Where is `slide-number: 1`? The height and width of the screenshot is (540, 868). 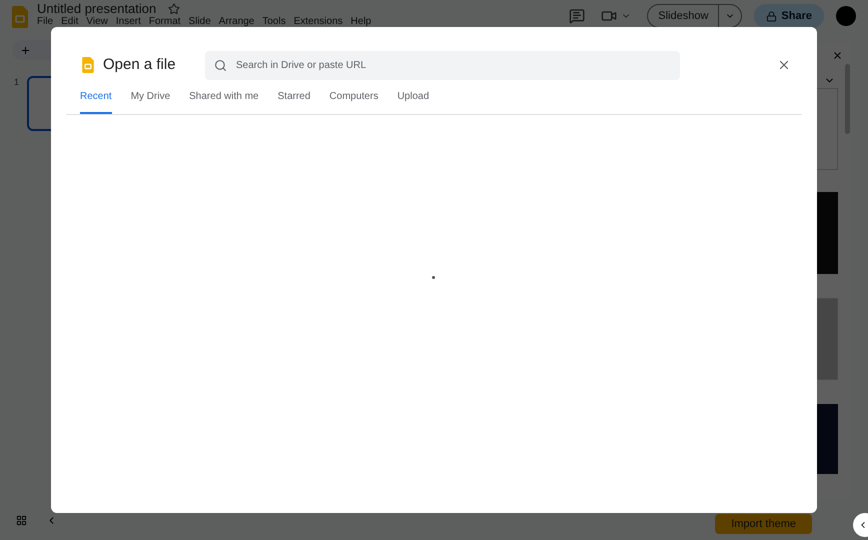 slide-number: 1 is located at coordinates (17, 82).